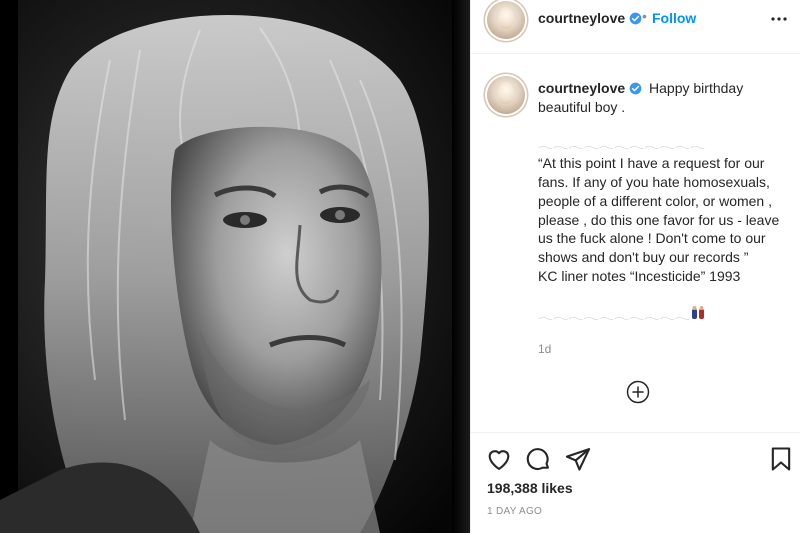 Image resolution: width=800 pixels, height=533 pixels. I want to click on caption-username: courtneylove, so click(590, 88).